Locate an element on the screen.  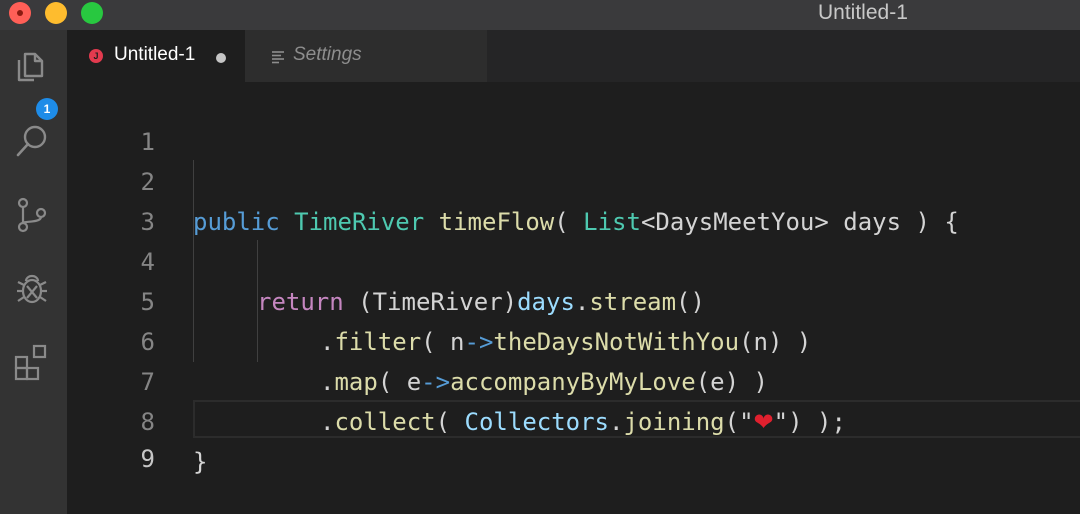
files-icon is located at coordinates (32, 67).